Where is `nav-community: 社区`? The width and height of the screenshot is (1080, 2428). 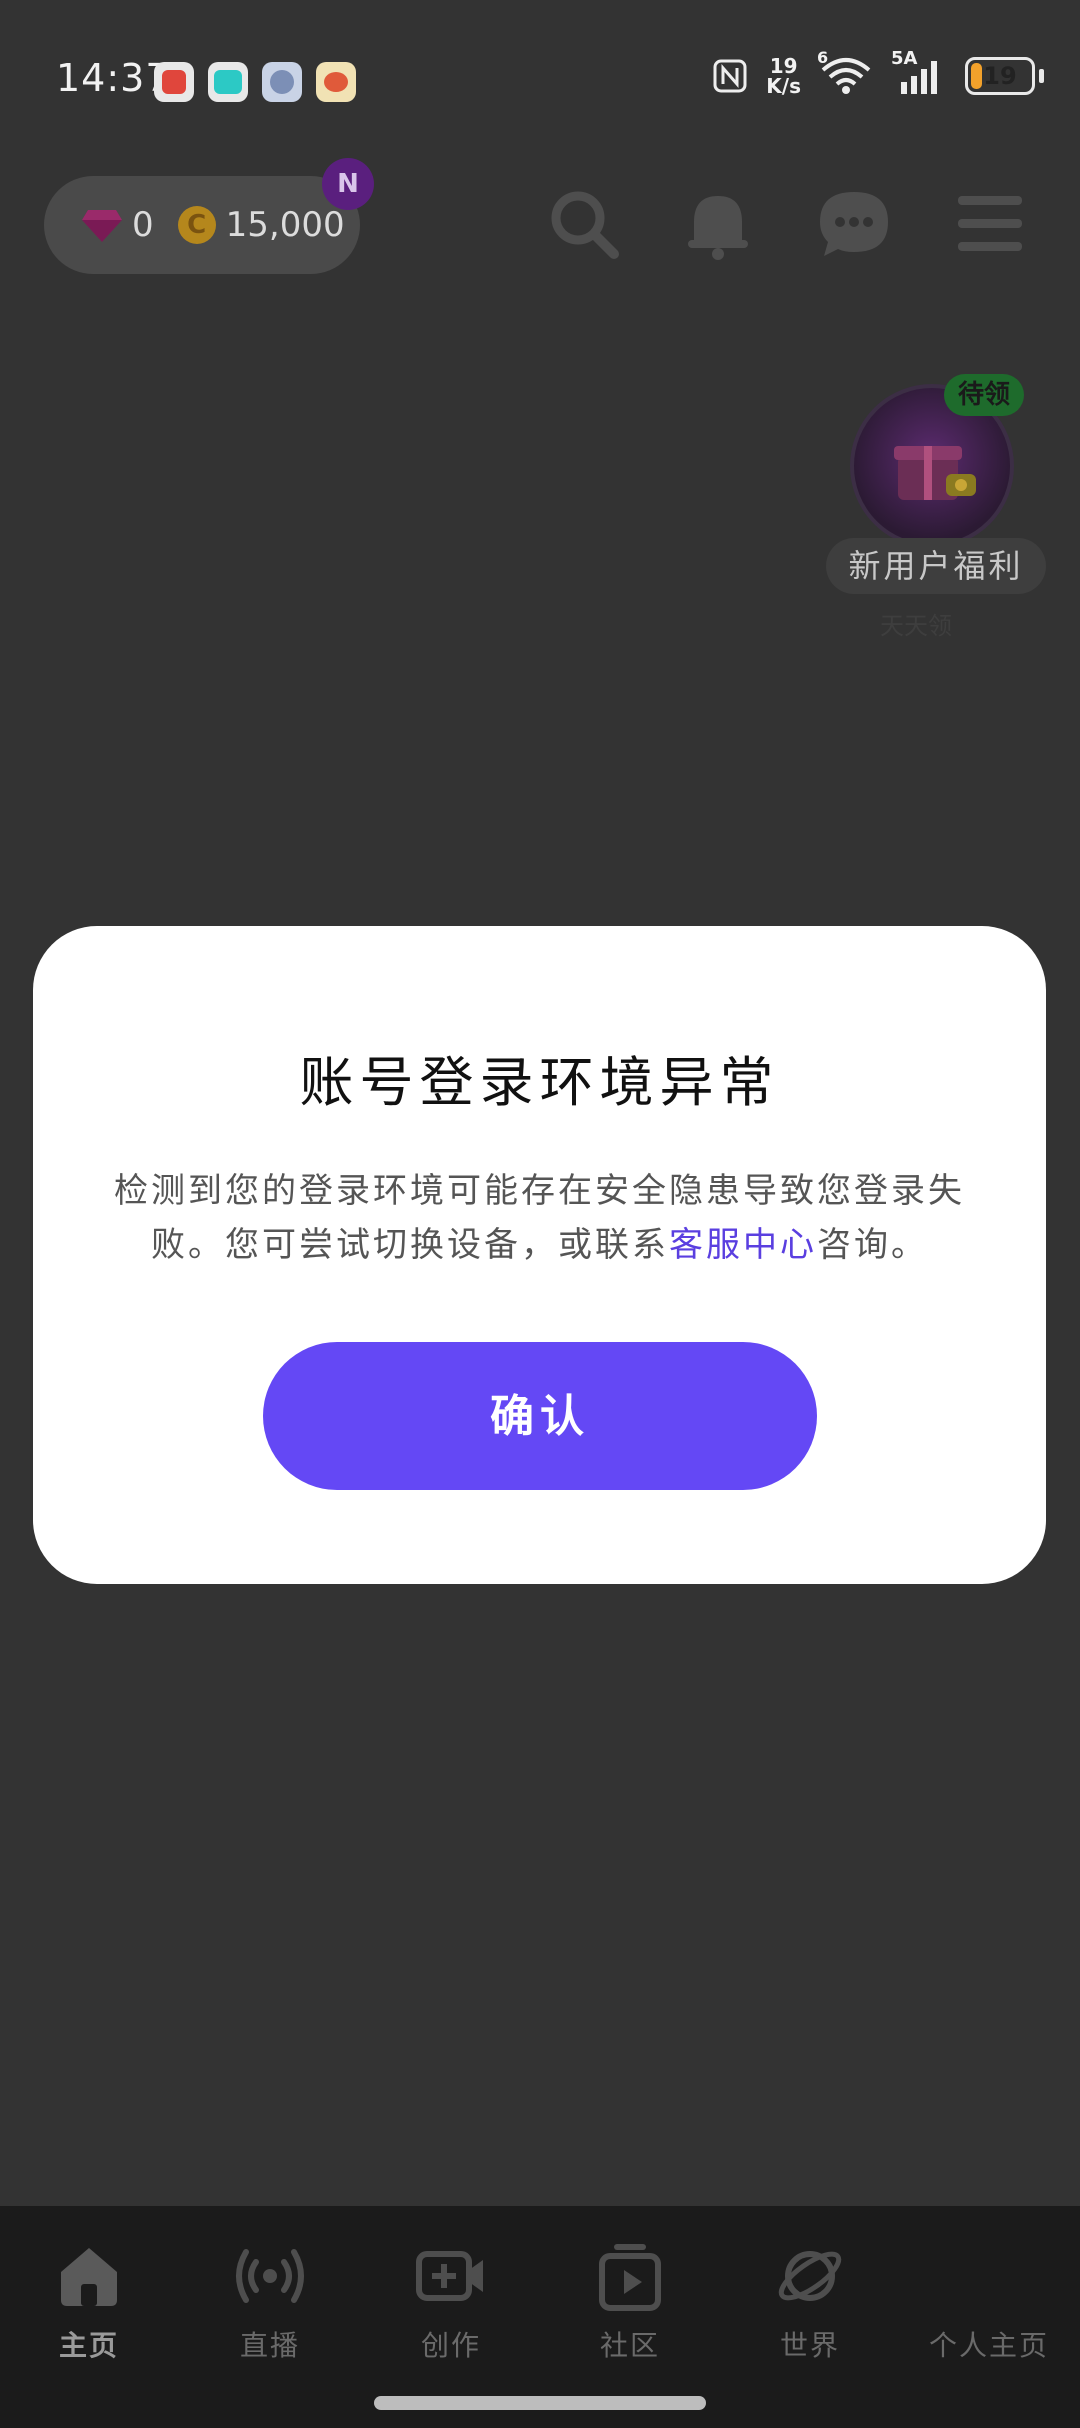 nav-community: 社区 is located at coordinates (630, 2302).